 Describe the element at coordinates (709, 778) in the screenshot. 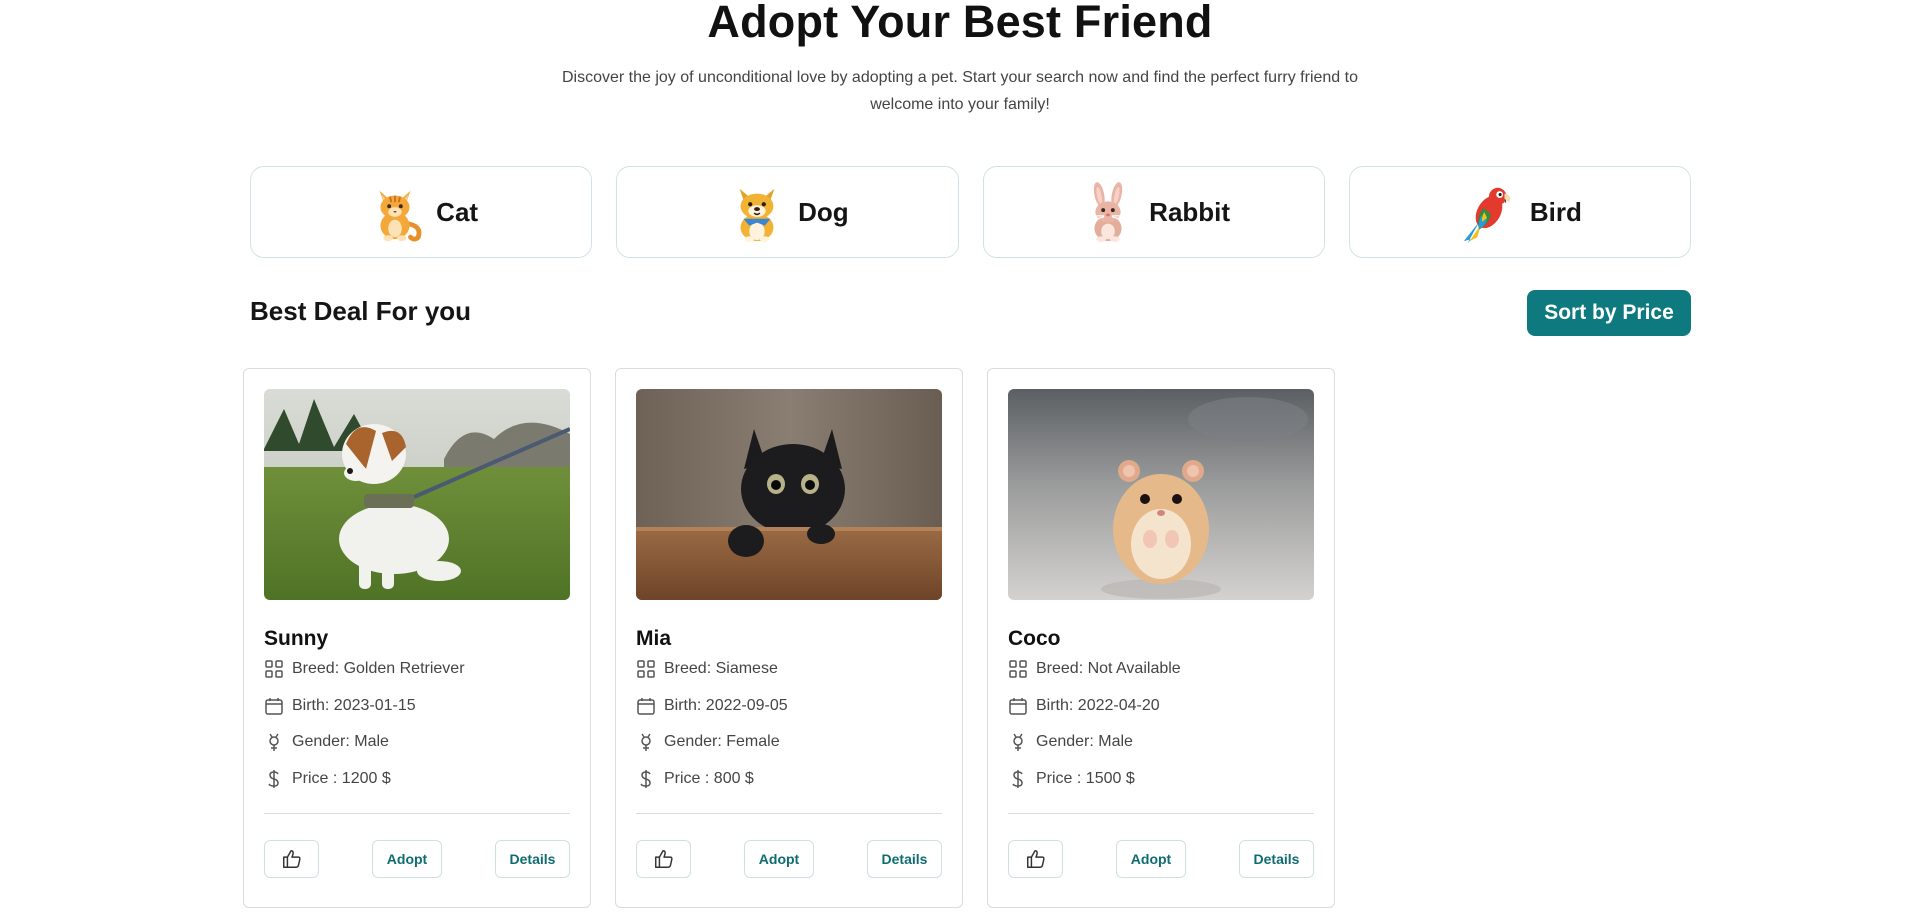

I see `price-text: Price : 800 $` at that location.